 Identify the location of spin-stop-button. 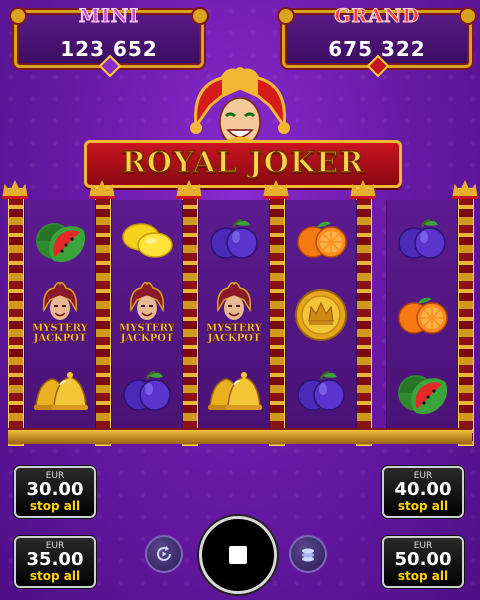
(238, 555).